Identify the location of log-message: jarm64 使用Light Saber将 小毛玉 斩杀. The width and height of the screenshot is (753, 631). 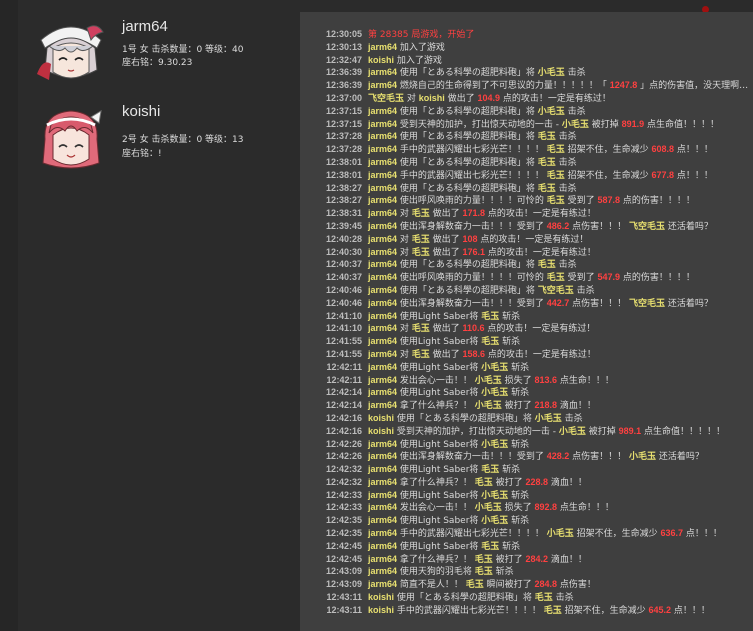
(448, 368).